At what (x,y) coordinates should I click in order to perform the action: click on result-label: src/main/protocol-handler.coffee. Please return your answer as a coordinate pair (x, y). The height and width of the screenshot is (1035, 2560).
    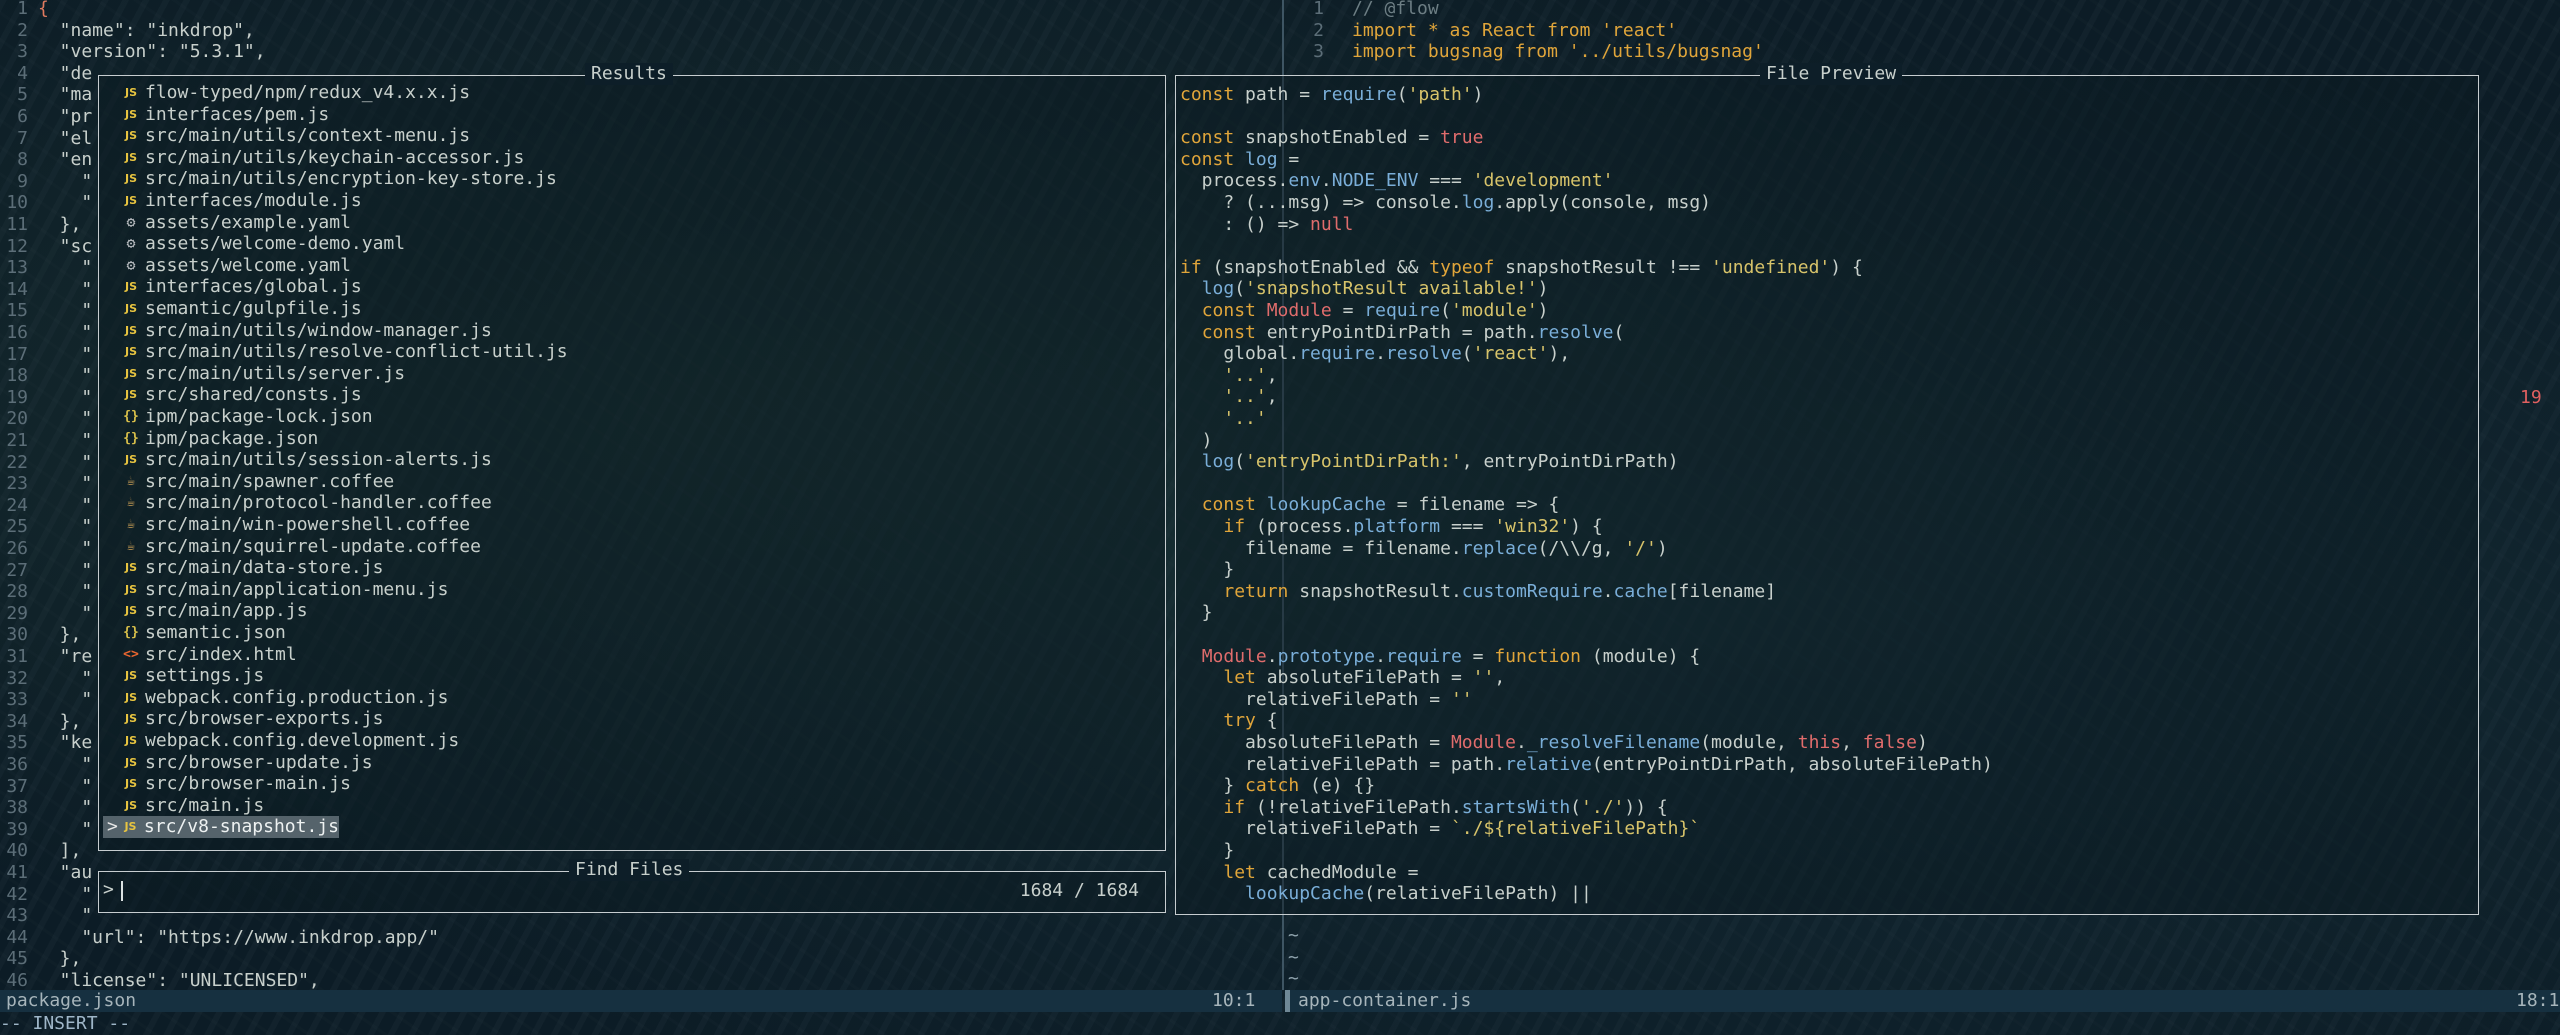
    Looking at the image, I should click on (318, 503).